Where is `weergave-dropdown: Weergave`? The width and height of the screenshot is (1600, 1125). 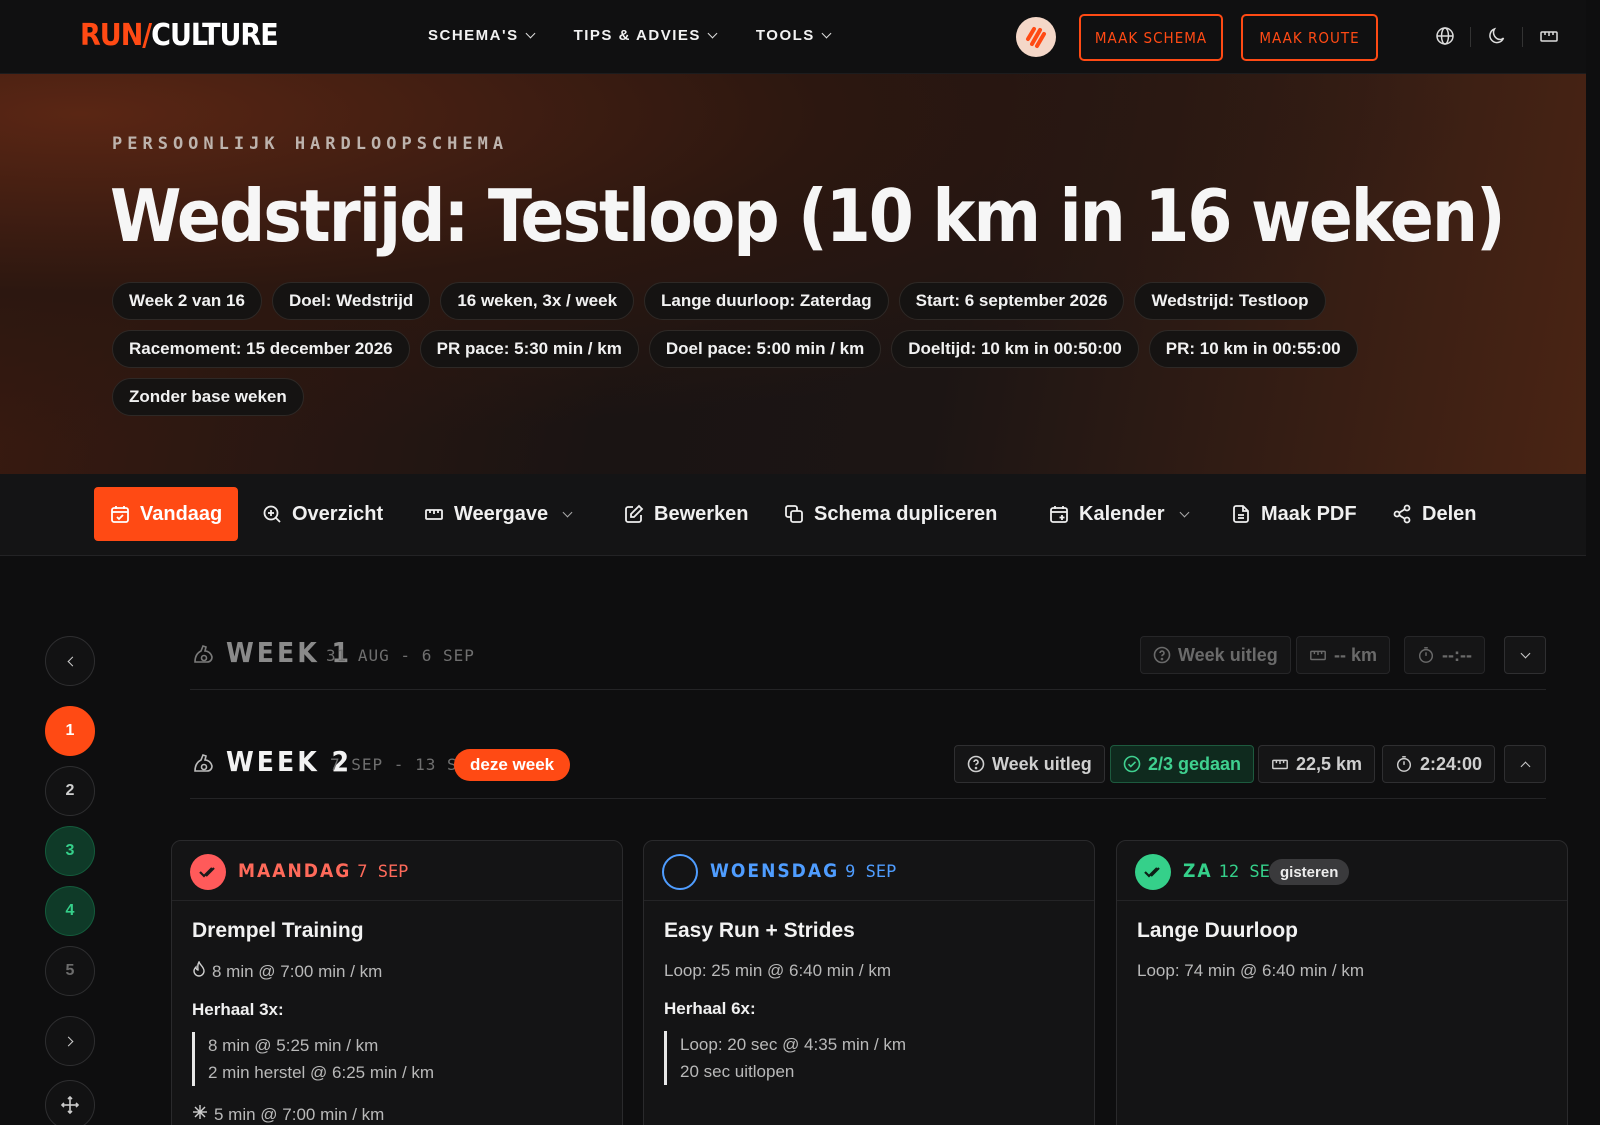
weergave-dropdown: Weergave is located at coordinates (498, 514).